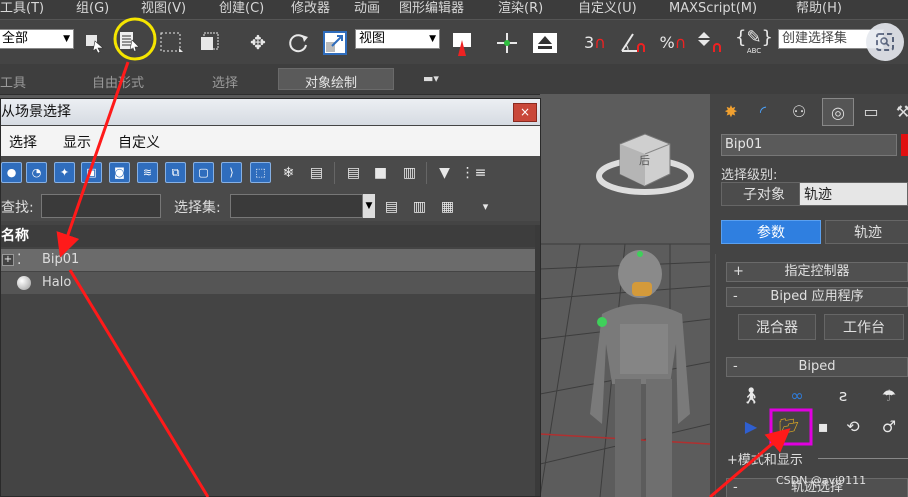  Describe the element at coordinates (77, 142) in the screenshot. I see `dialog-menu-display: 显示` at that location.